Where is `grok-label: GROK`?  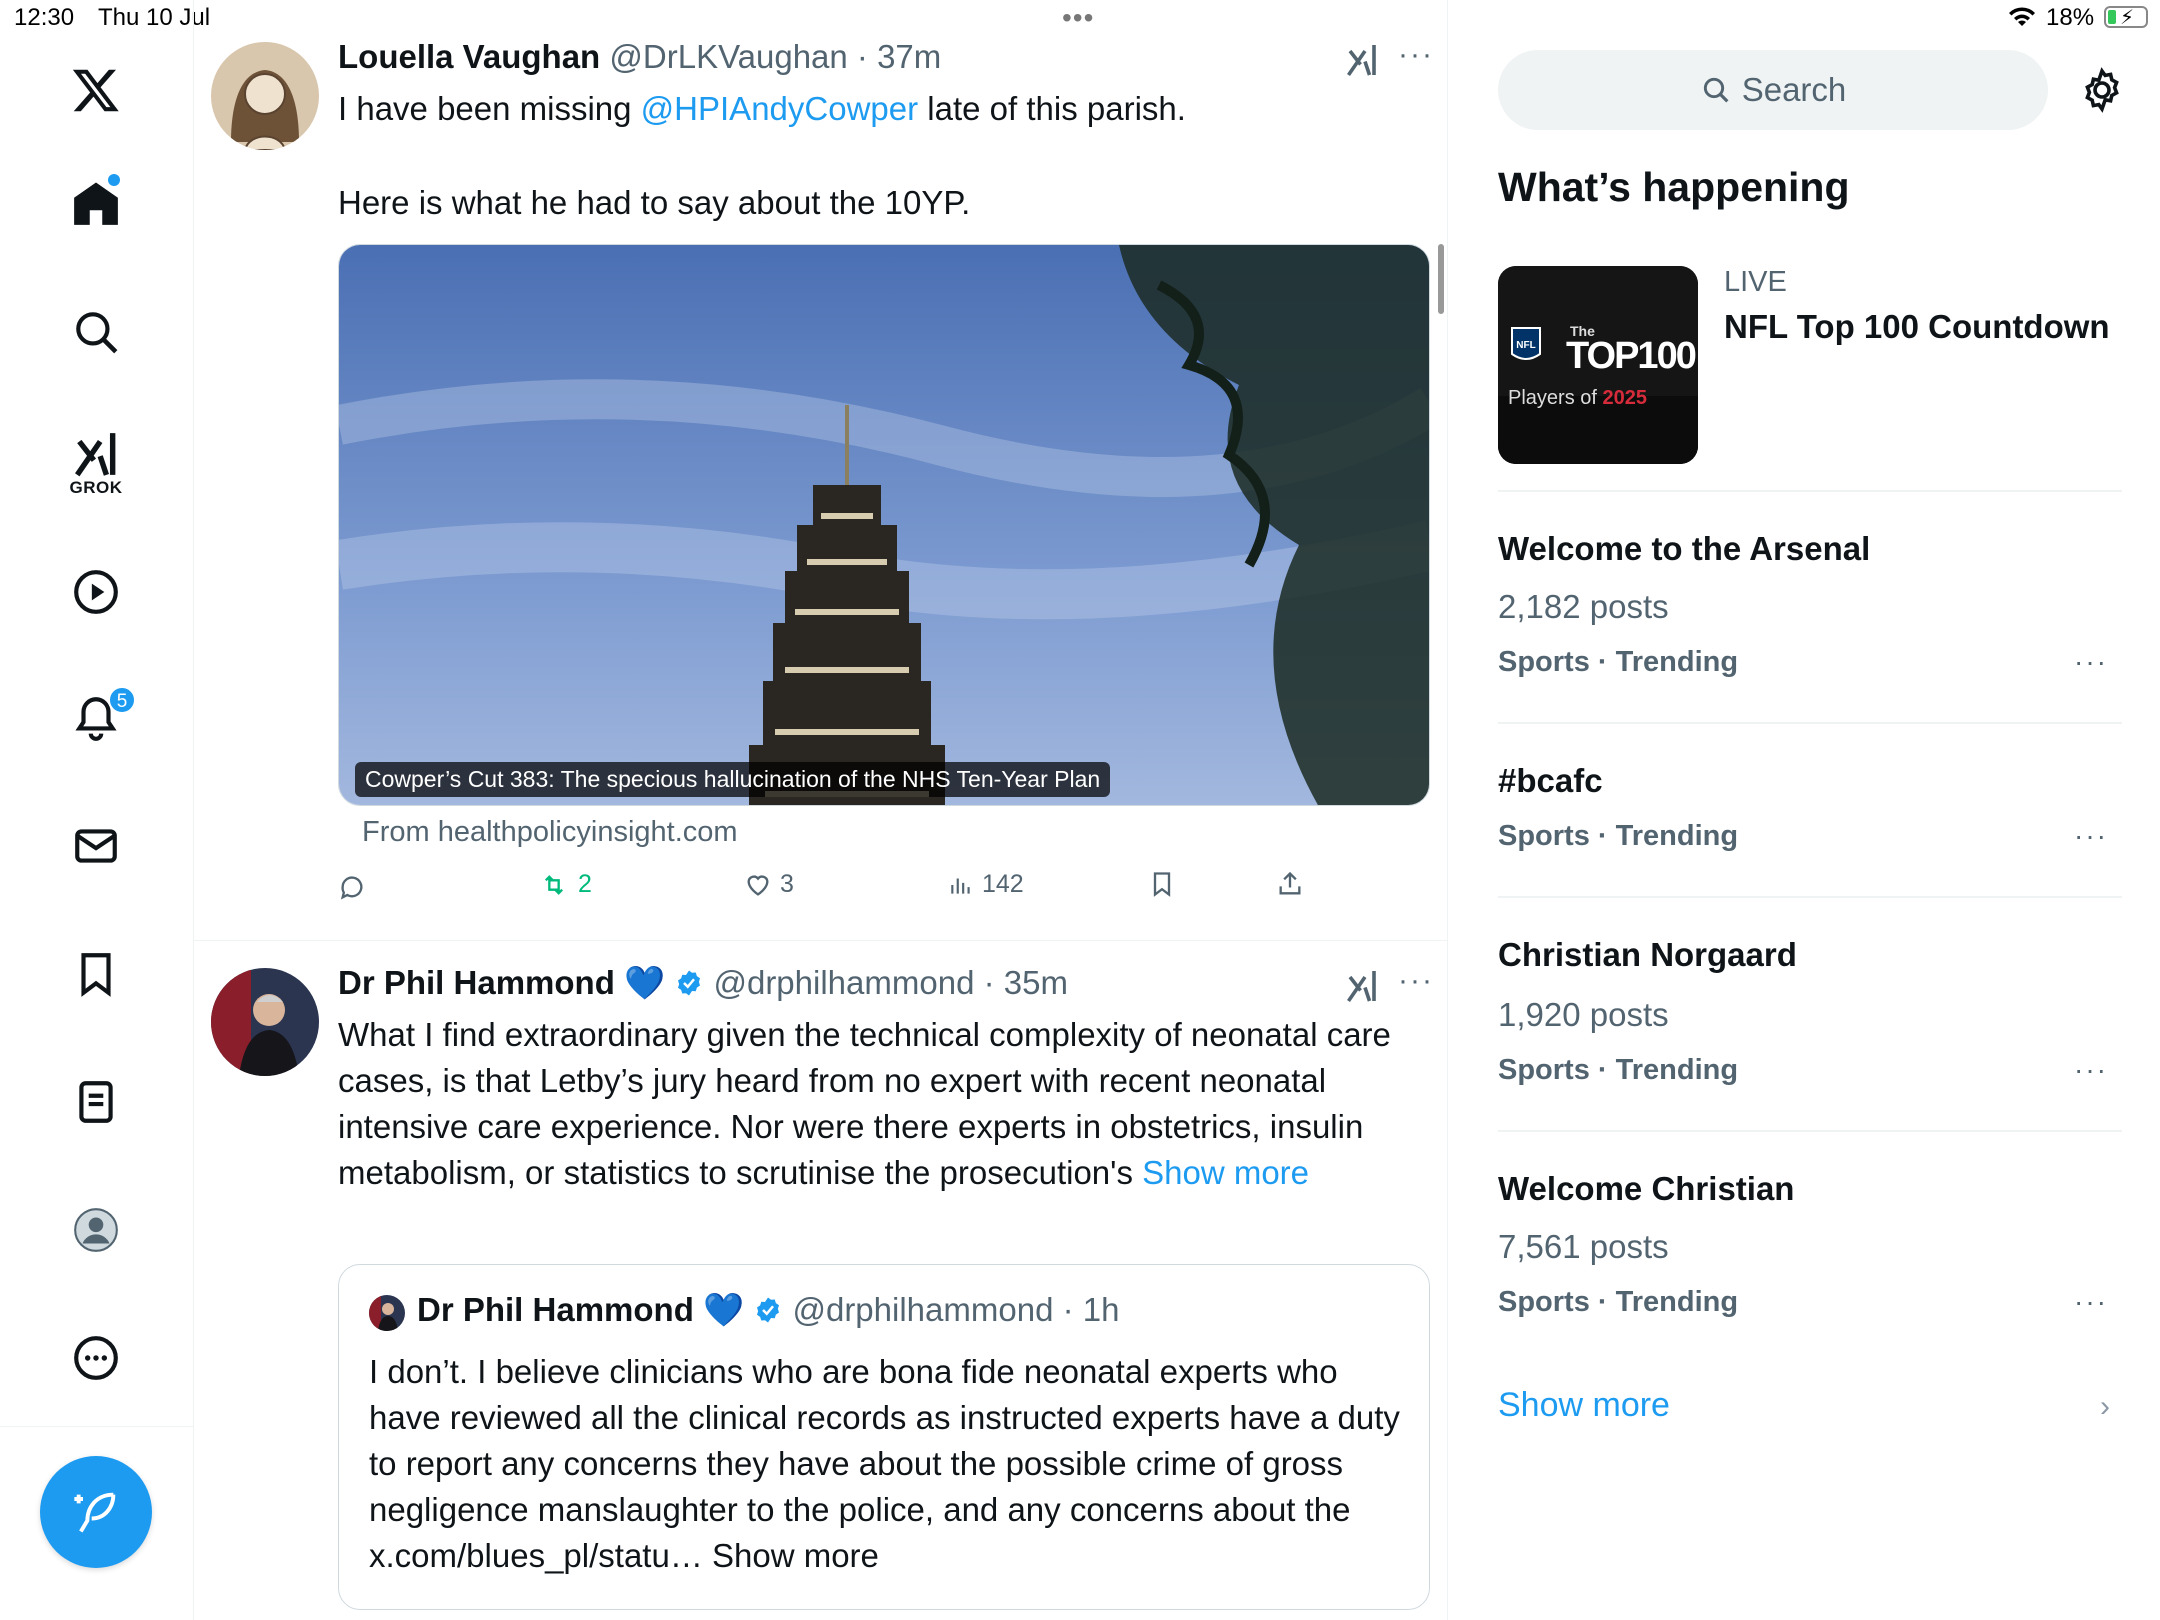
grok-label: GROK is located at coordinates (96, 487).